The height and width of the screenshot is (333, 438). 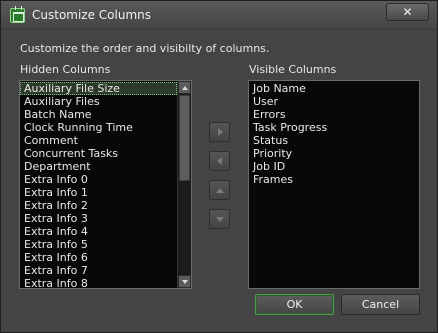 I want to click on list-item: User, so click(x=334, y=101).